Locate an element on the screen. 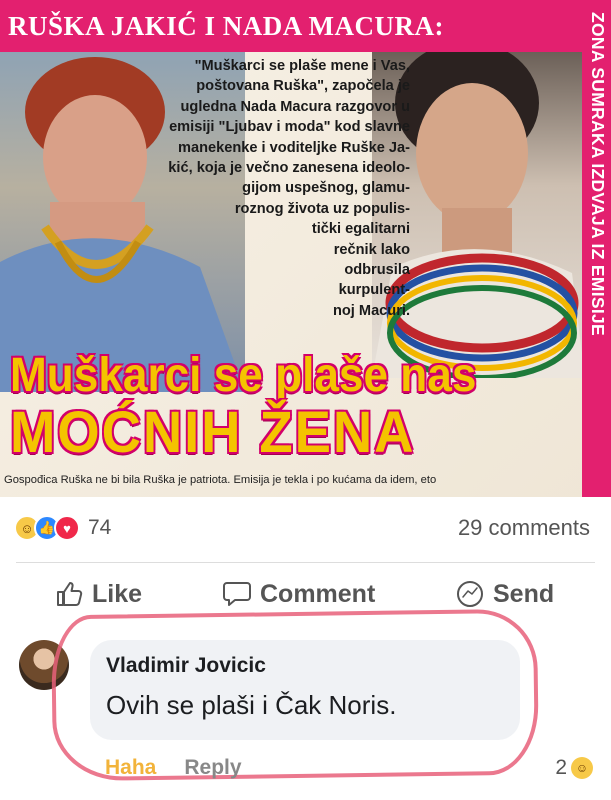  reactions-summary: ☺ 👍 ♥ 74 is located at coordinates (62, 528).